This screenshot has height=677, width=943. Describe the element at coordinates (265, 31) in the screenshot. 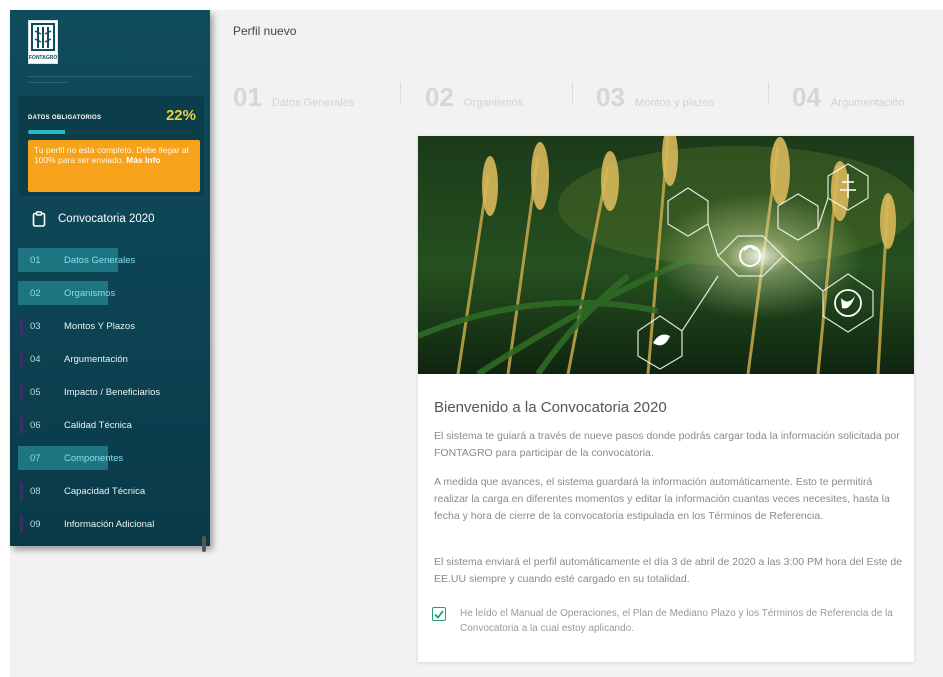

I see `page-title: Perfil nuevo` at that location.